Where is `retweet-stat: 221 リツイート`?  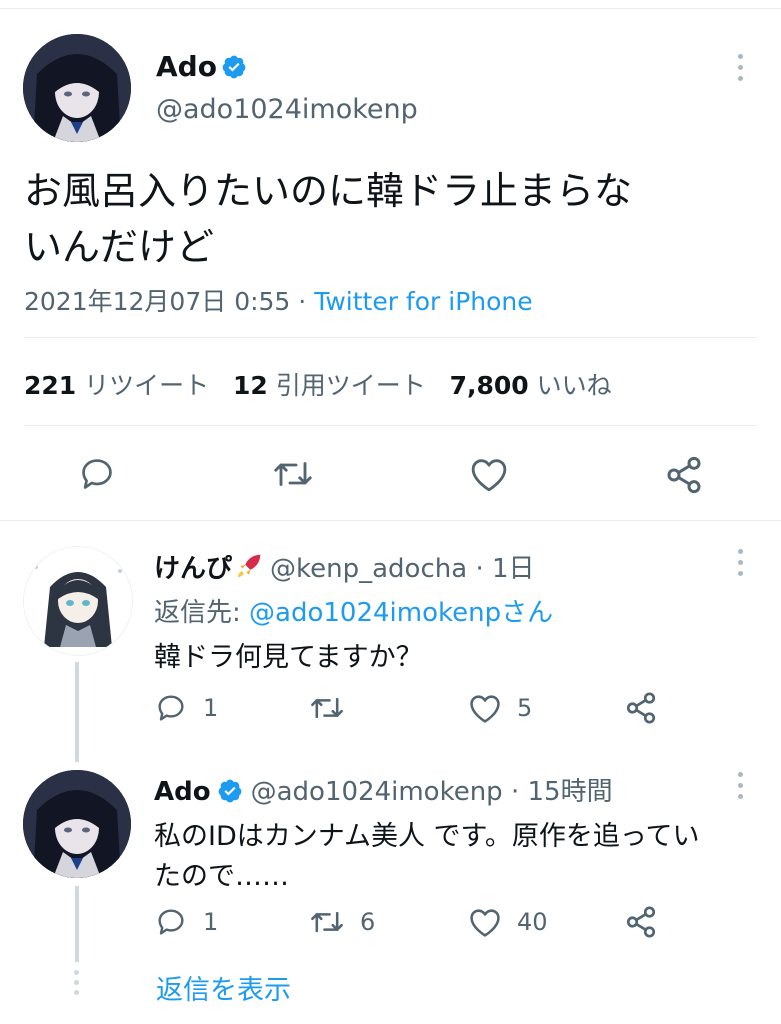
retweet-stat: 221 リツイート is located at coordinates (116, 385).